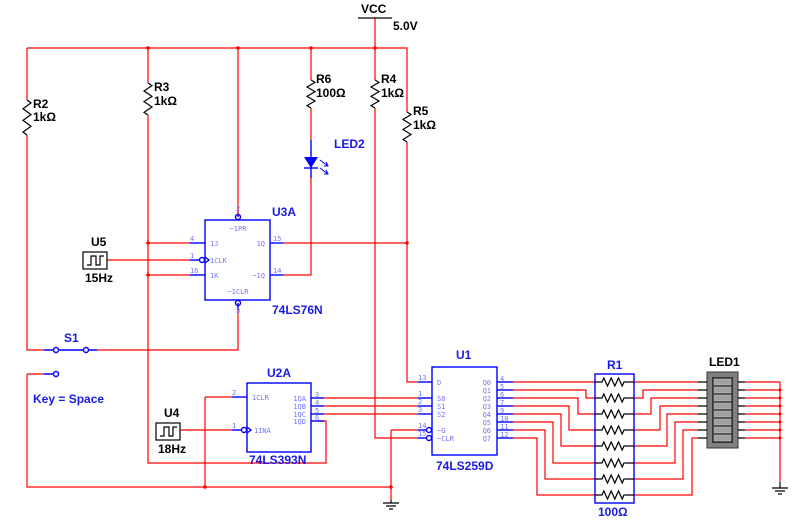  What do you see at coordinates (439, 383) in the screenshot?
I see `pin-name: D` at bounding box center [439, 383].